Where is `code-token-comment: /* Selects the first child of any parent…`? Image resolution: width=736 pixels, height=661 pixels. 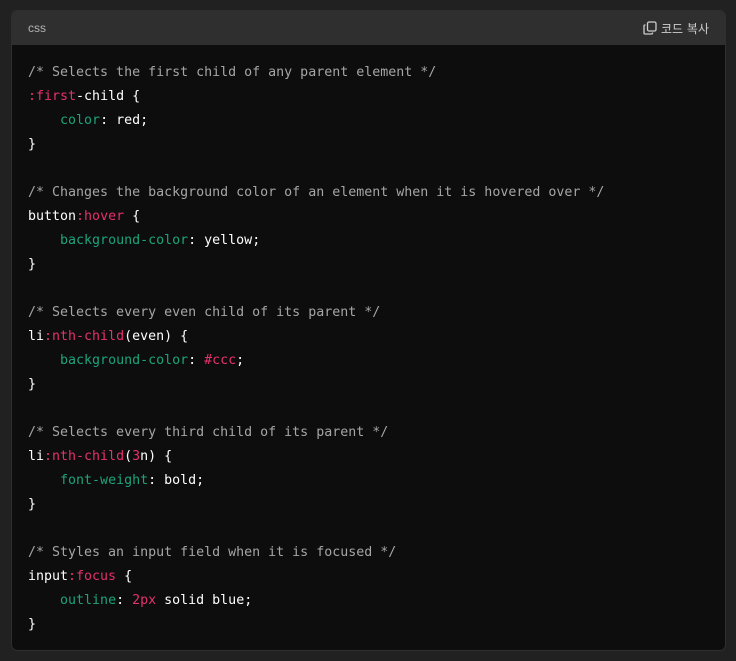
code-token-comment: /* Selects the first child of any parent… is located at coordinates (232, 72).